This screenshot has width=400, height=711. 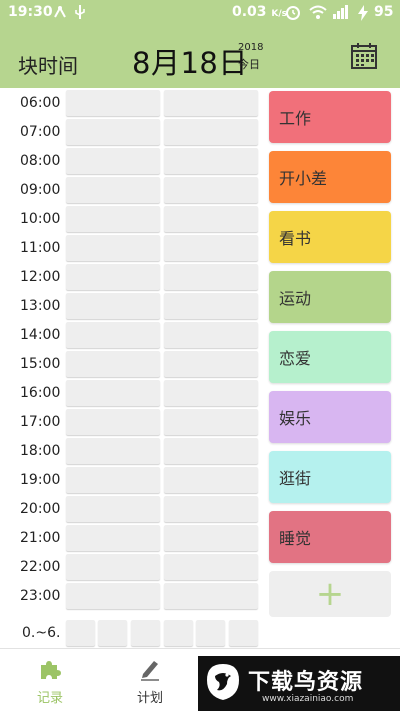 What do you see at coordinates (295, 478) in the screenshot?
I see `category-label: 逛街` at bounding box center [295, 478].